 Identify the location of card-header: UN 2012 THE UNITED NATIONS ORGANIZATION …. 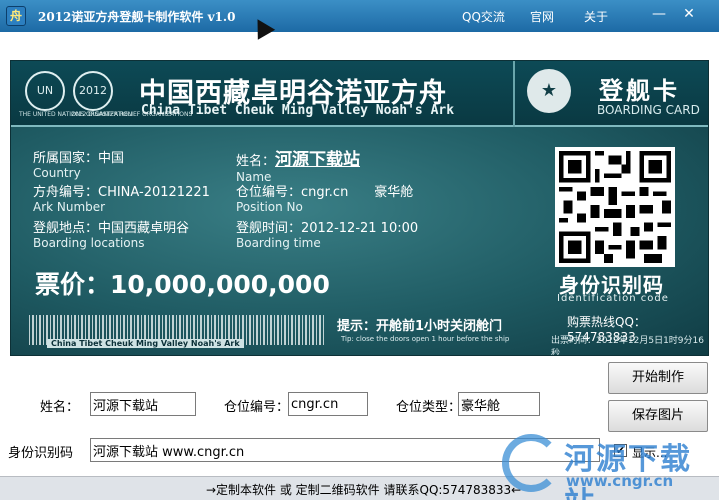
(359, 94).